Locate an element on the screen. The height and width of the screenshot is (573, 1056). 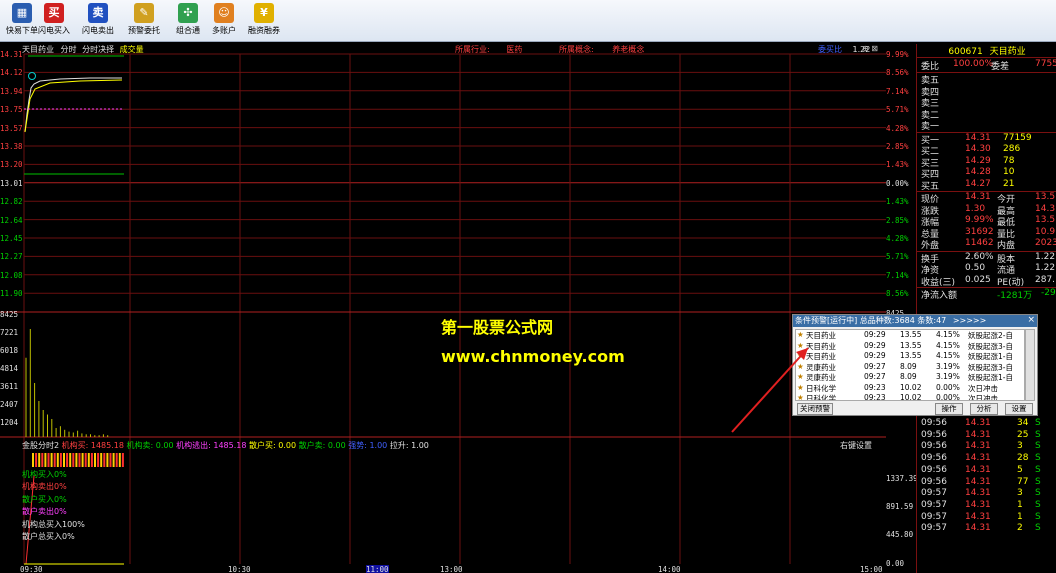
bid-volume: 21 is located at coordinates (1009, 183).